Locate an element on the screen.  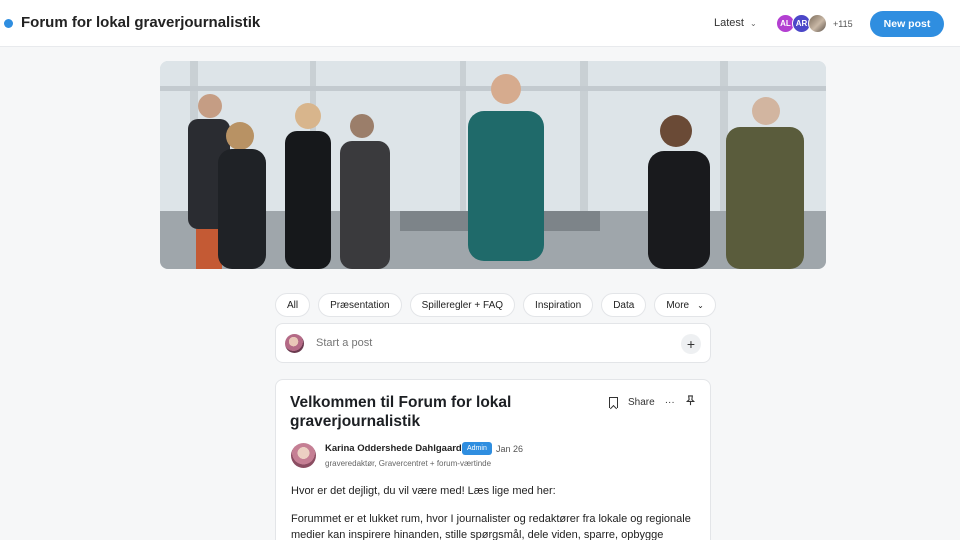
member-count: +115 is located at coordinates (843, 23).